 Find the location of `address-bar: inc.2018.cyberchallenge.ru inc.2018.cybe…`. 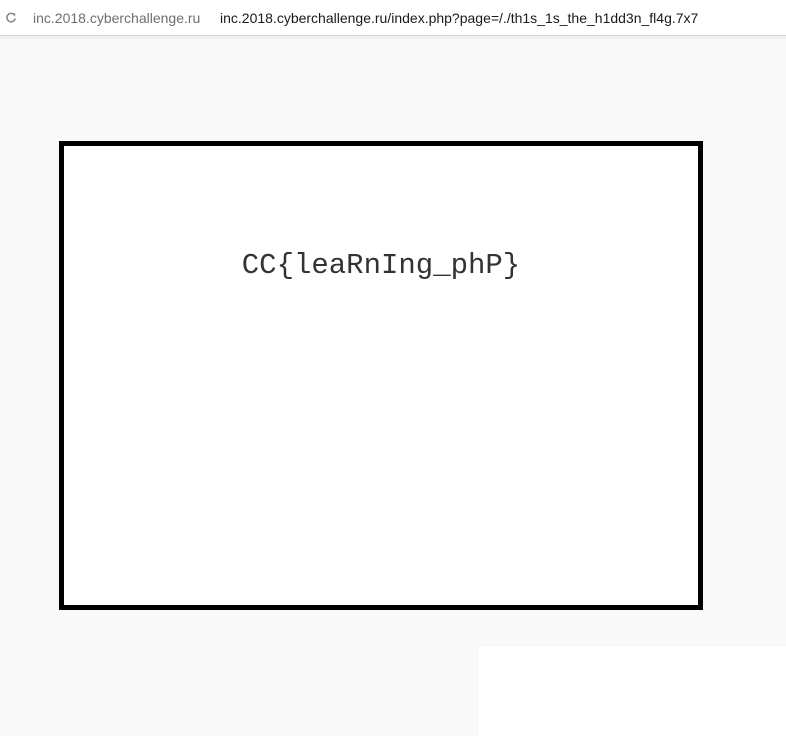

address-bar: inc.2018.cyberchallenge.ru inc.2018.cybe… is located at coordinates (393, 19).